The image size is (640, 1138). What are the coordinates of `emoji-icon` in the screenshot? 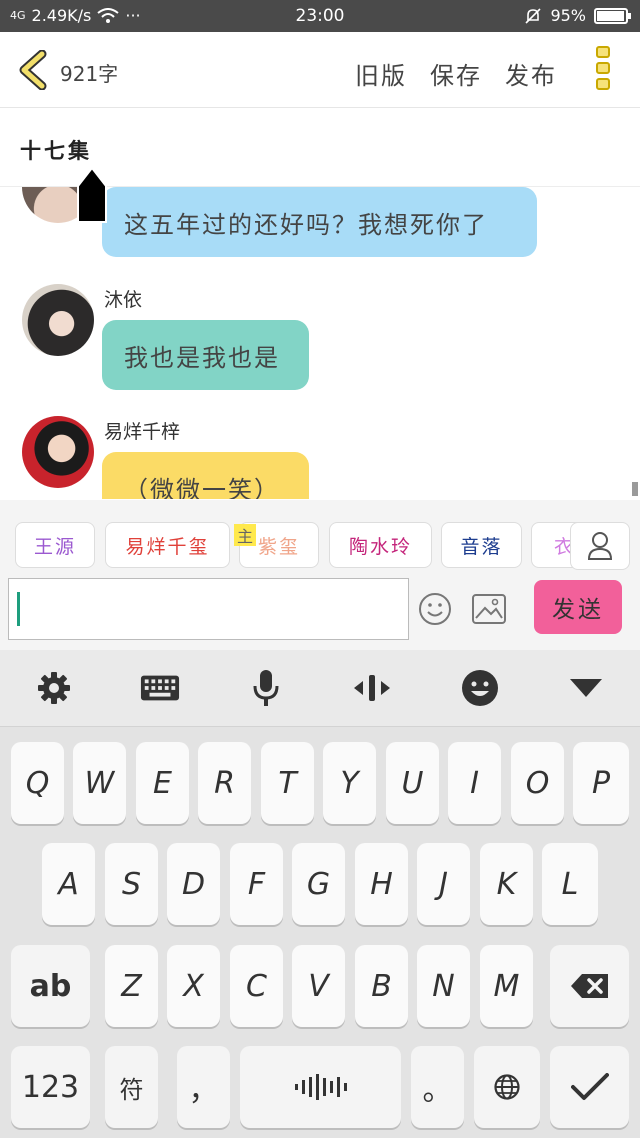 It's located at (435, 609).